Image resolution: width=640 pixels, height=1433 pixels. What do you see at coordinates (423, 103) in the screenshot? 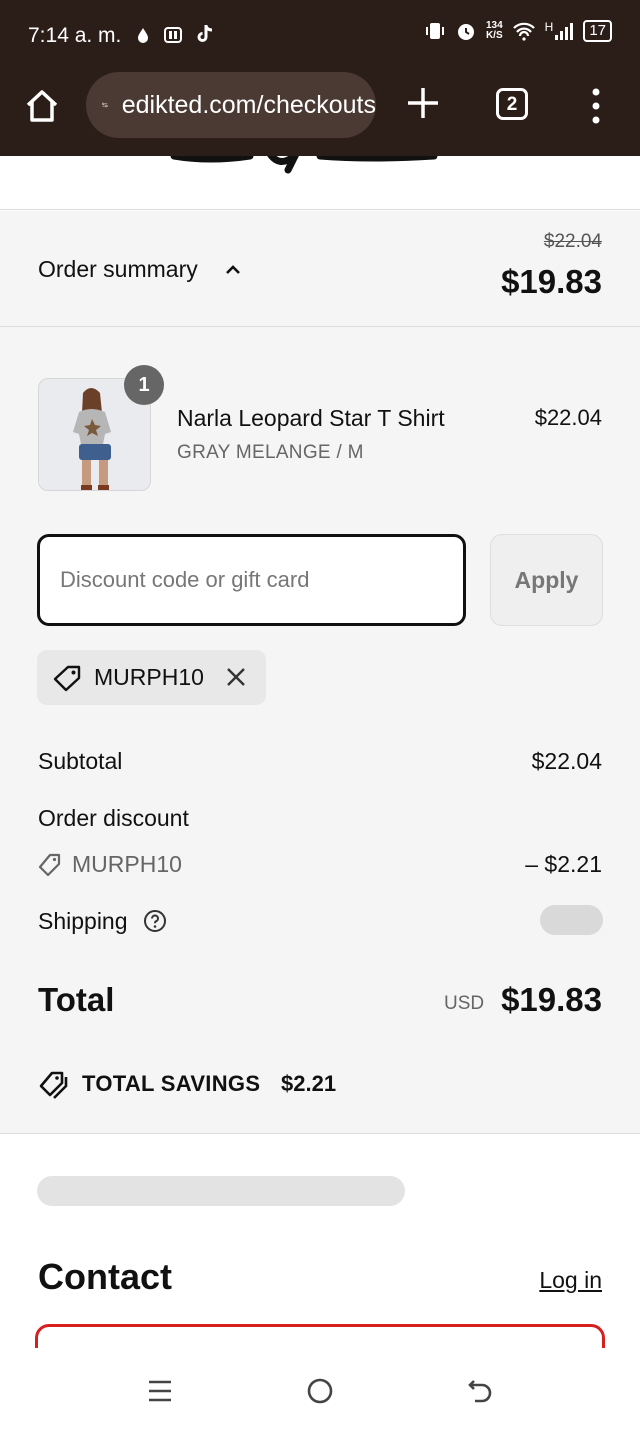
I see `new-tab-icon` at bounding box center [423, 103].